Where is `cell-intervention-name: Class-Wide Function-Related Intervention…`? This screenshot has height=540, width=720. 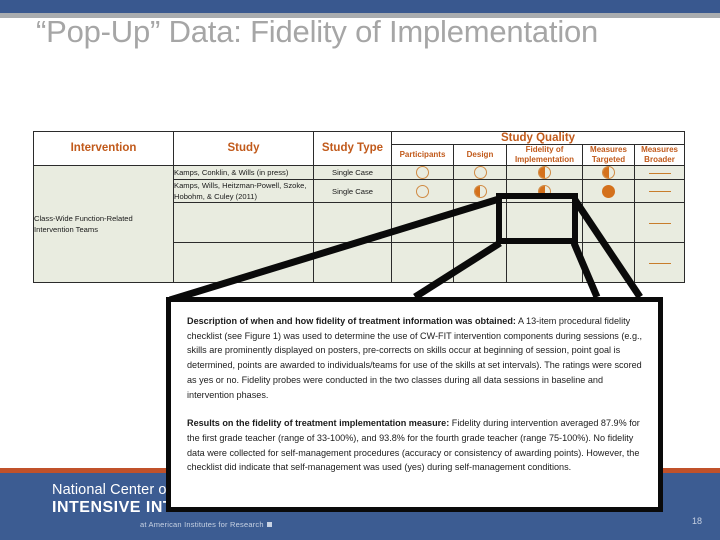
cell-intervention-name: Class-Wide Function-Related Intervention… is located at coordinates (103, 224).